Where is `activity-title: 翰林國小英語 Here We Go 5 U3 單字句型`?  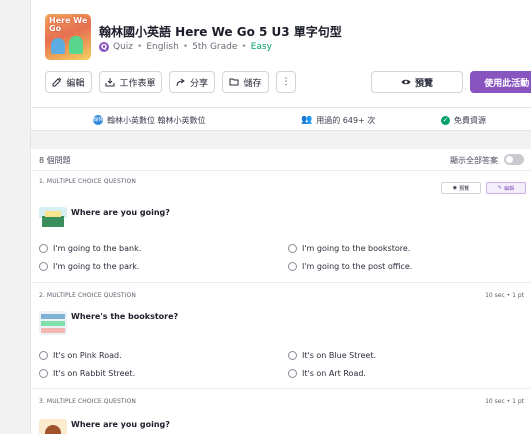 activity-title: 翰林國小英語 Here We Go 5 U3 單字句型 is located at coordinates (220, 32).